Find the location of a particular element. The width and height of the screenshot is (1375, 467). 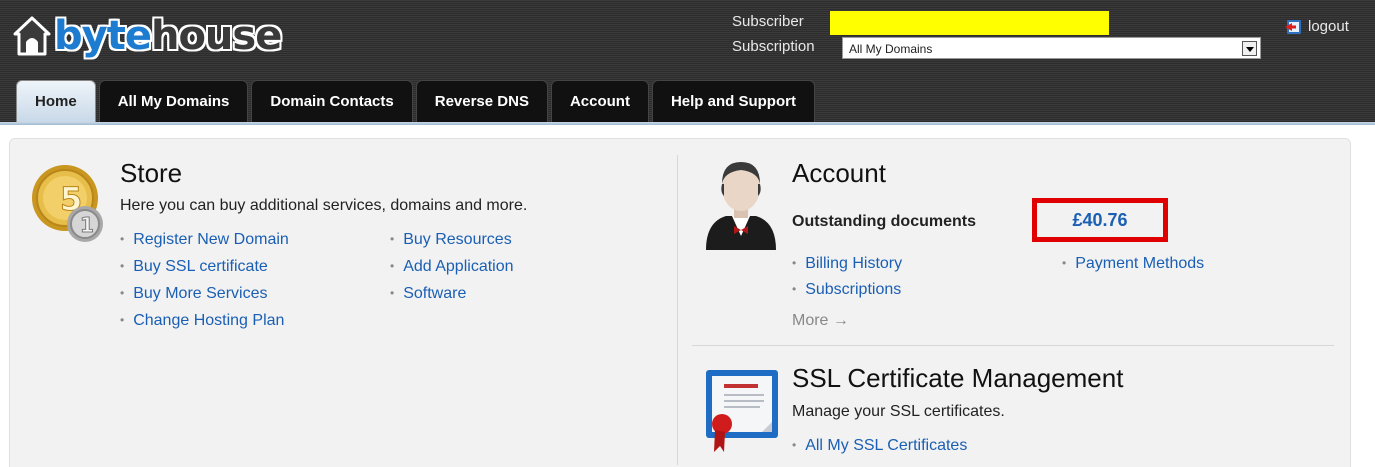

software-link: Software is located at coordinates (428, 294).